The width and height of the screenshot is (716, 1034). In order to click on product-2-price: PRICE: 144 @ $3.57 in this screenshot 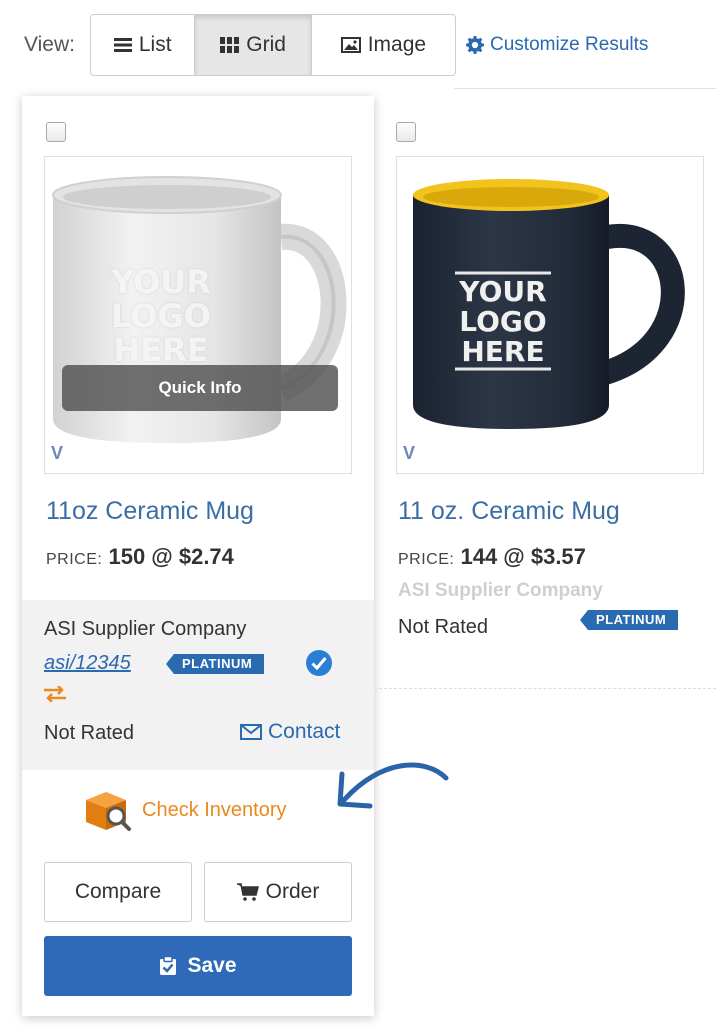, I will do `click(492, 558)`.